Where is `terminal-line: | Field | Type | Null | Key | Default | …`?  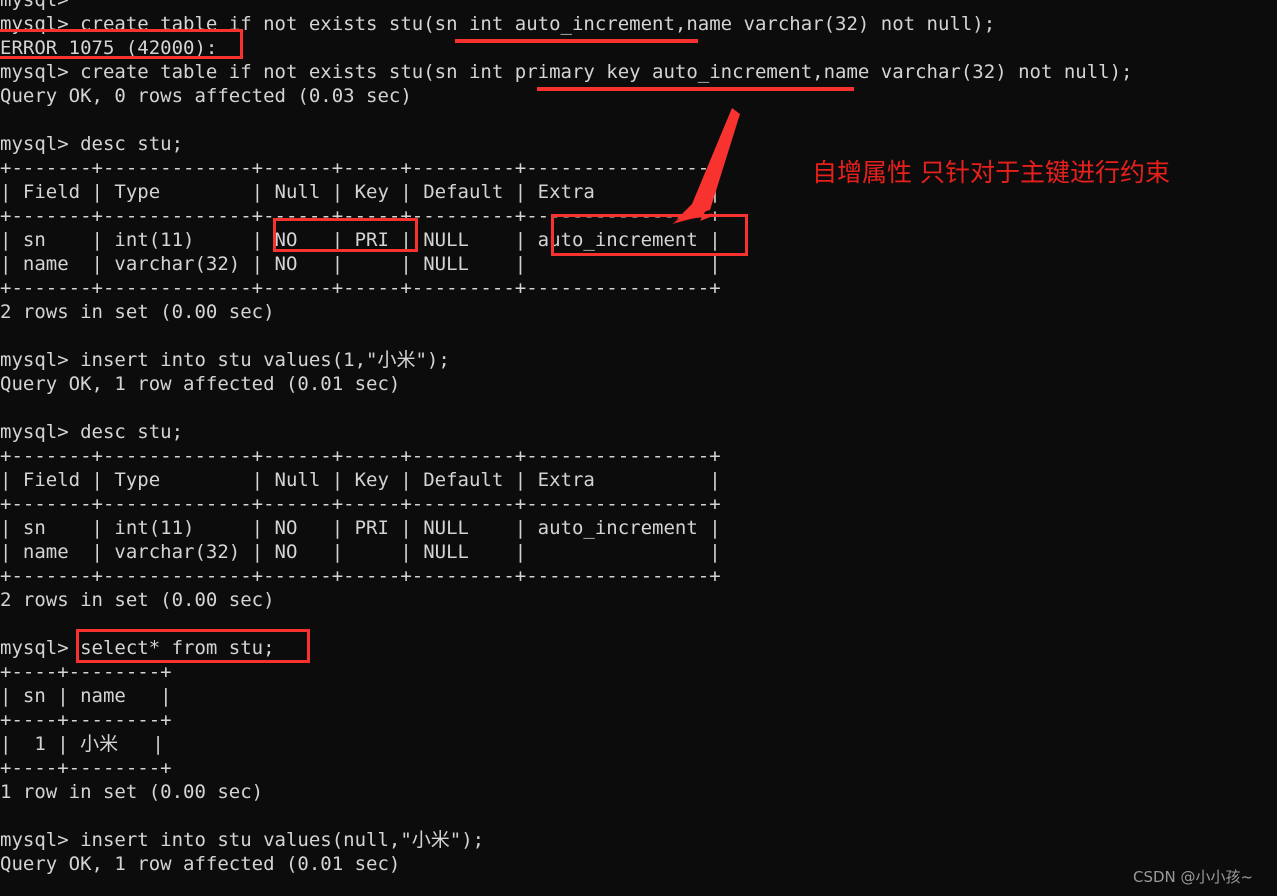
terminal-line: | Field | Type | Null | Key | Default | … is located at coordinates (360, 480).